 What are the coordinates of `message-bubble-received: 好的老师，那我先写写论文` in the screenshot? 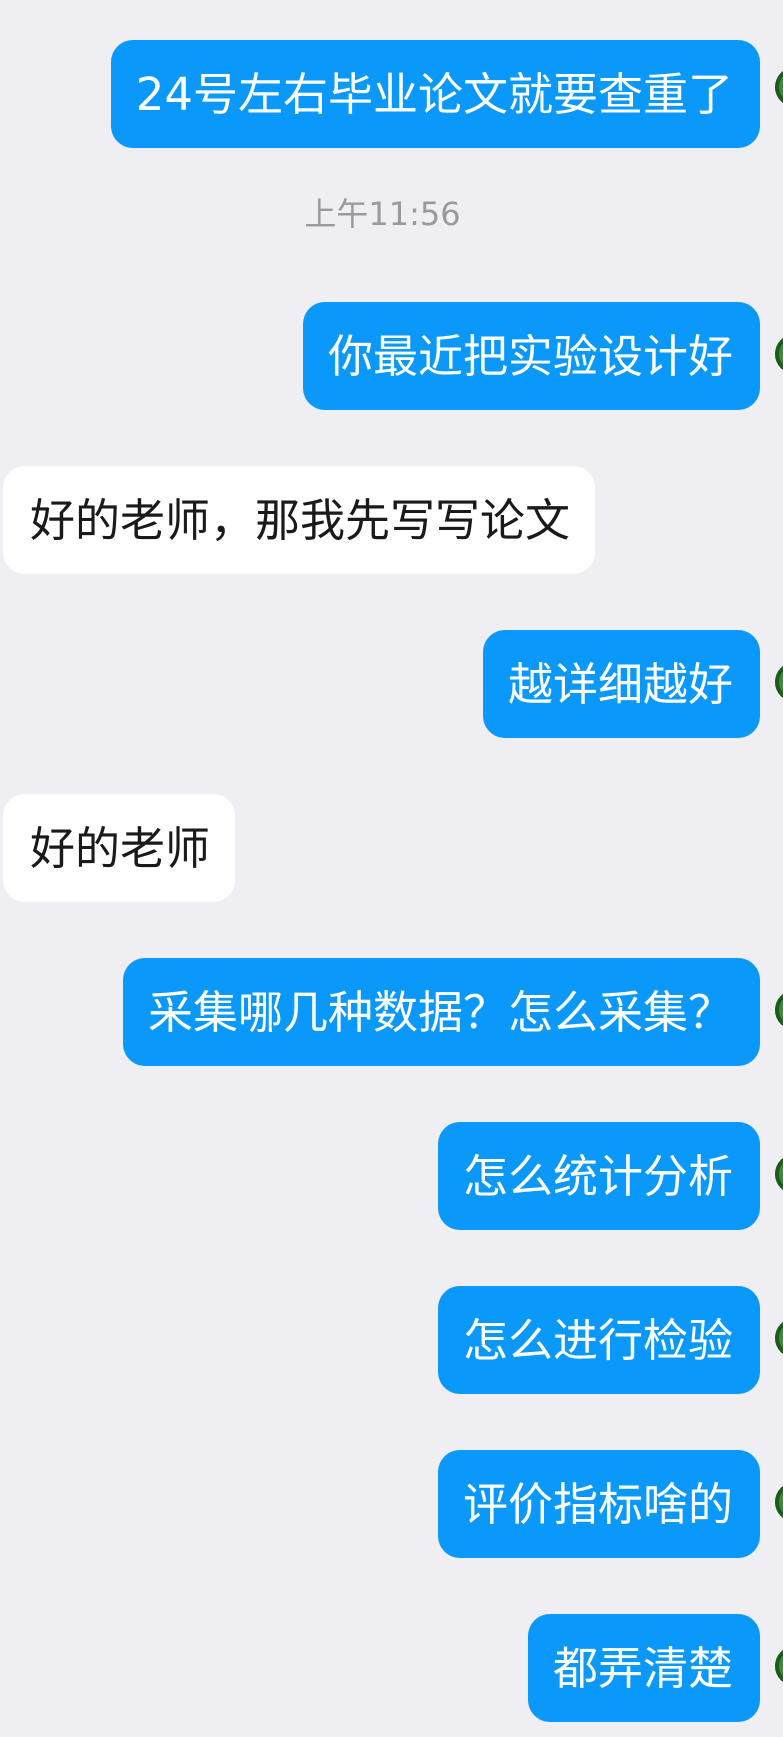 It's located at (299, 520).